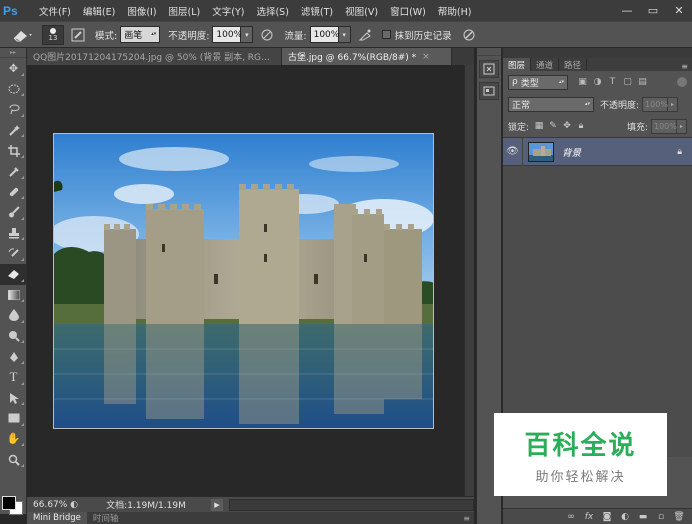 The width and height of the screenshot is (692, 524). I want to click on menu-type: 文字(Y), so click(228, 11).